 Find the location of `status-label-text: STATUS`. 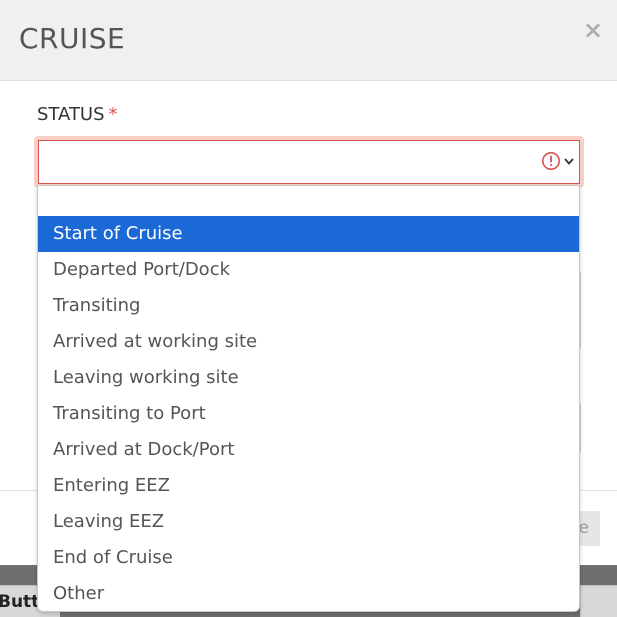

status-label-text: STATUS is located at coordinates (71, 114).